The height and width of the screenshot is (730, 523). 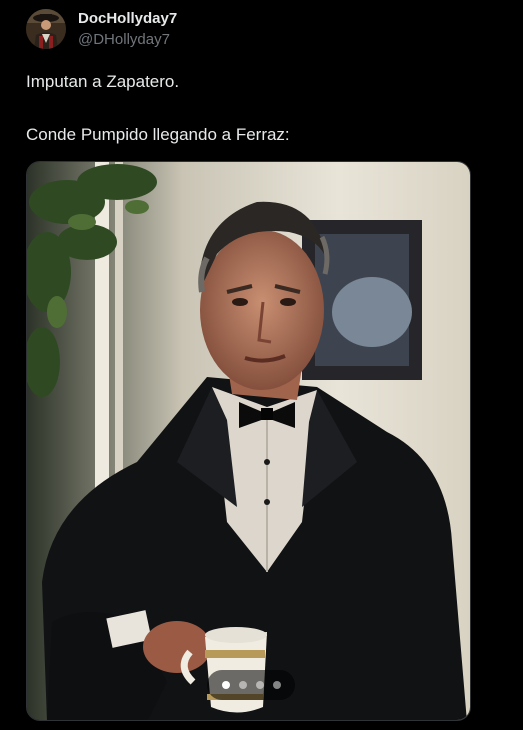 What do you see at coordinates (103, 81) in the screenshot?
I see `tweet-text-line-1: Imputan a Zapatero.` at bounding box center [103, 81].